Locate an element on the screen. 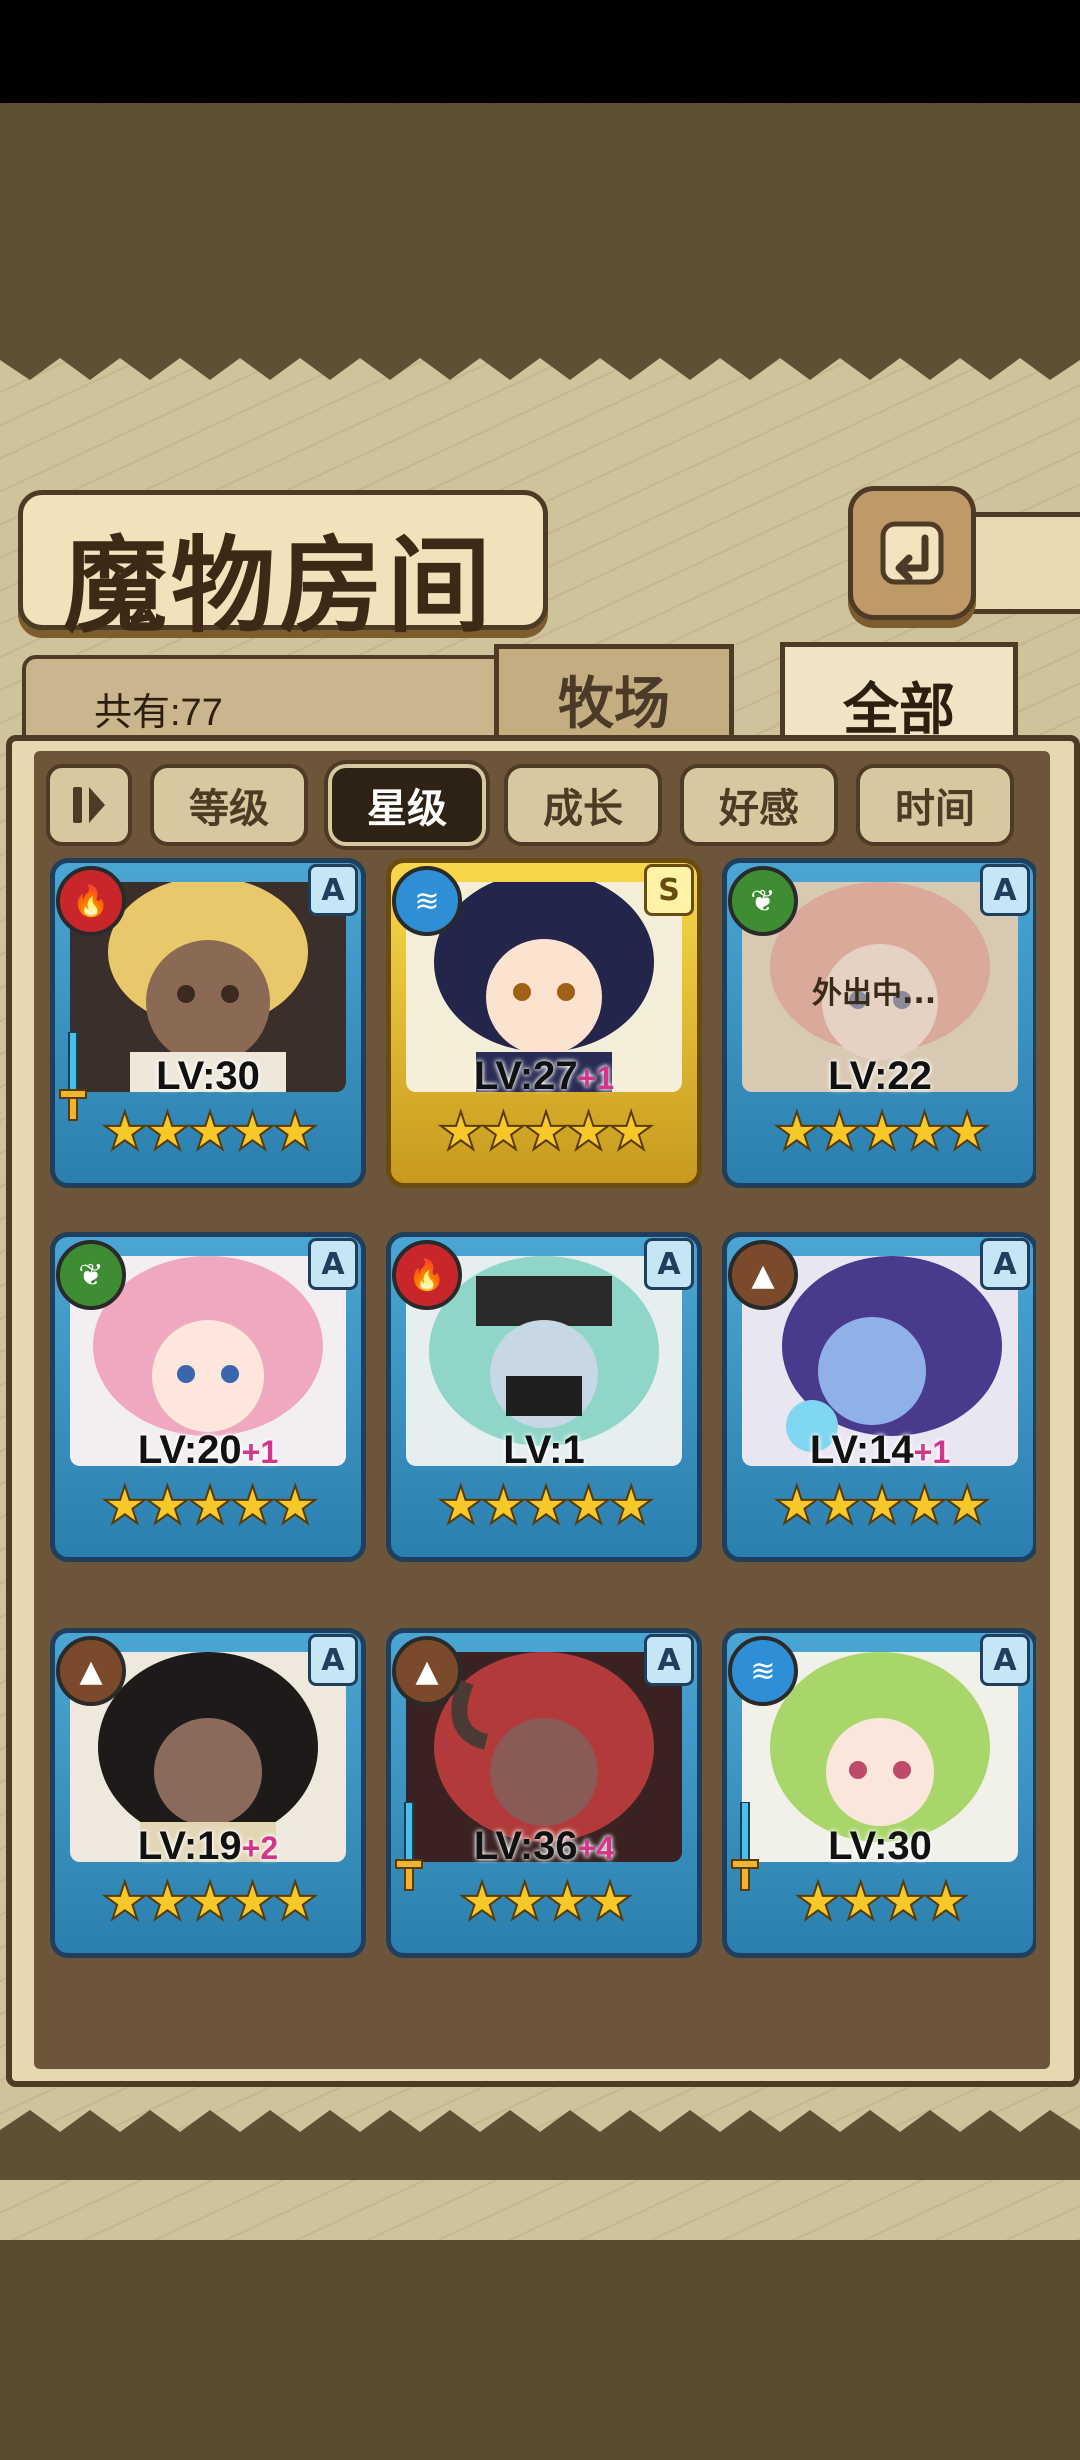  back-button is located at coordinates (912, 553).